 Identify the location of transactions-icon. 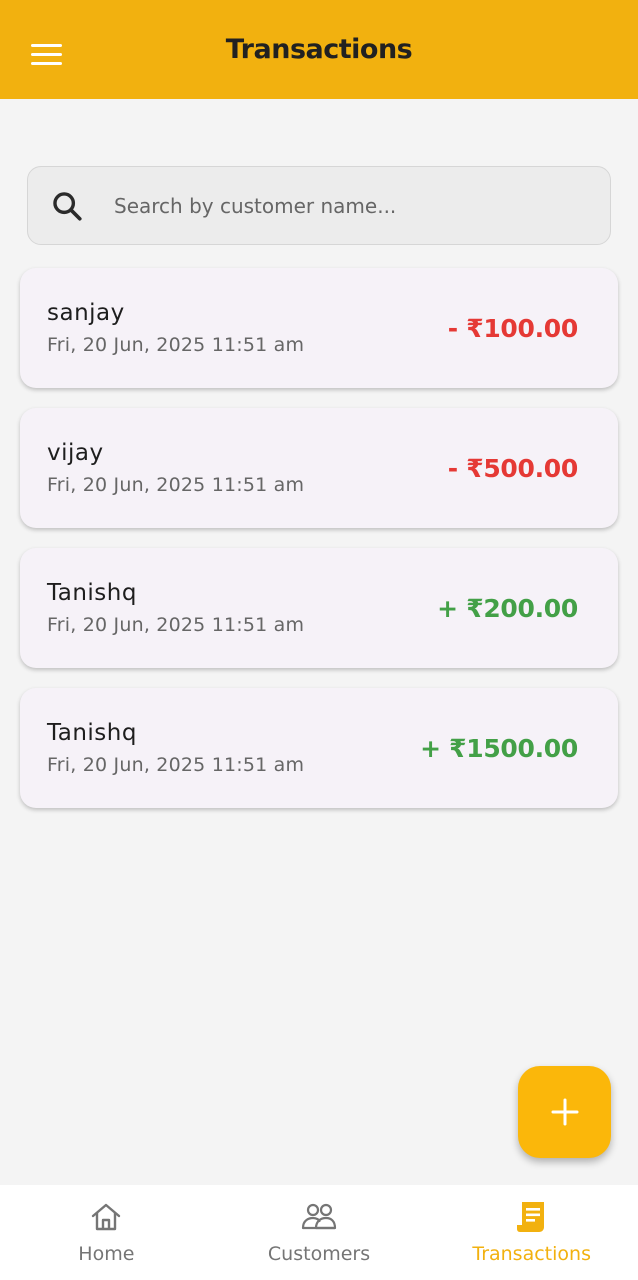
(530, 1217).